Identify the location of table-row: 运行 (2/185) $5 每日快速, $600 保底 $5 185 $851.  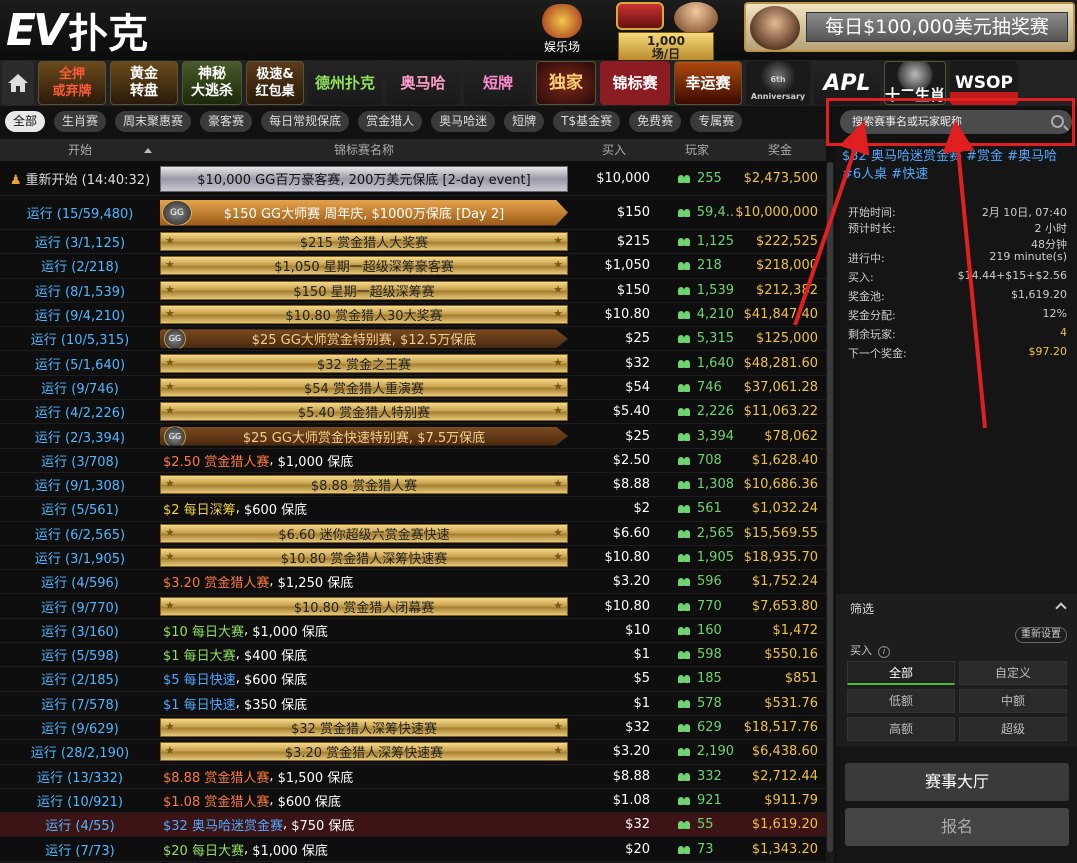
(413, 679).